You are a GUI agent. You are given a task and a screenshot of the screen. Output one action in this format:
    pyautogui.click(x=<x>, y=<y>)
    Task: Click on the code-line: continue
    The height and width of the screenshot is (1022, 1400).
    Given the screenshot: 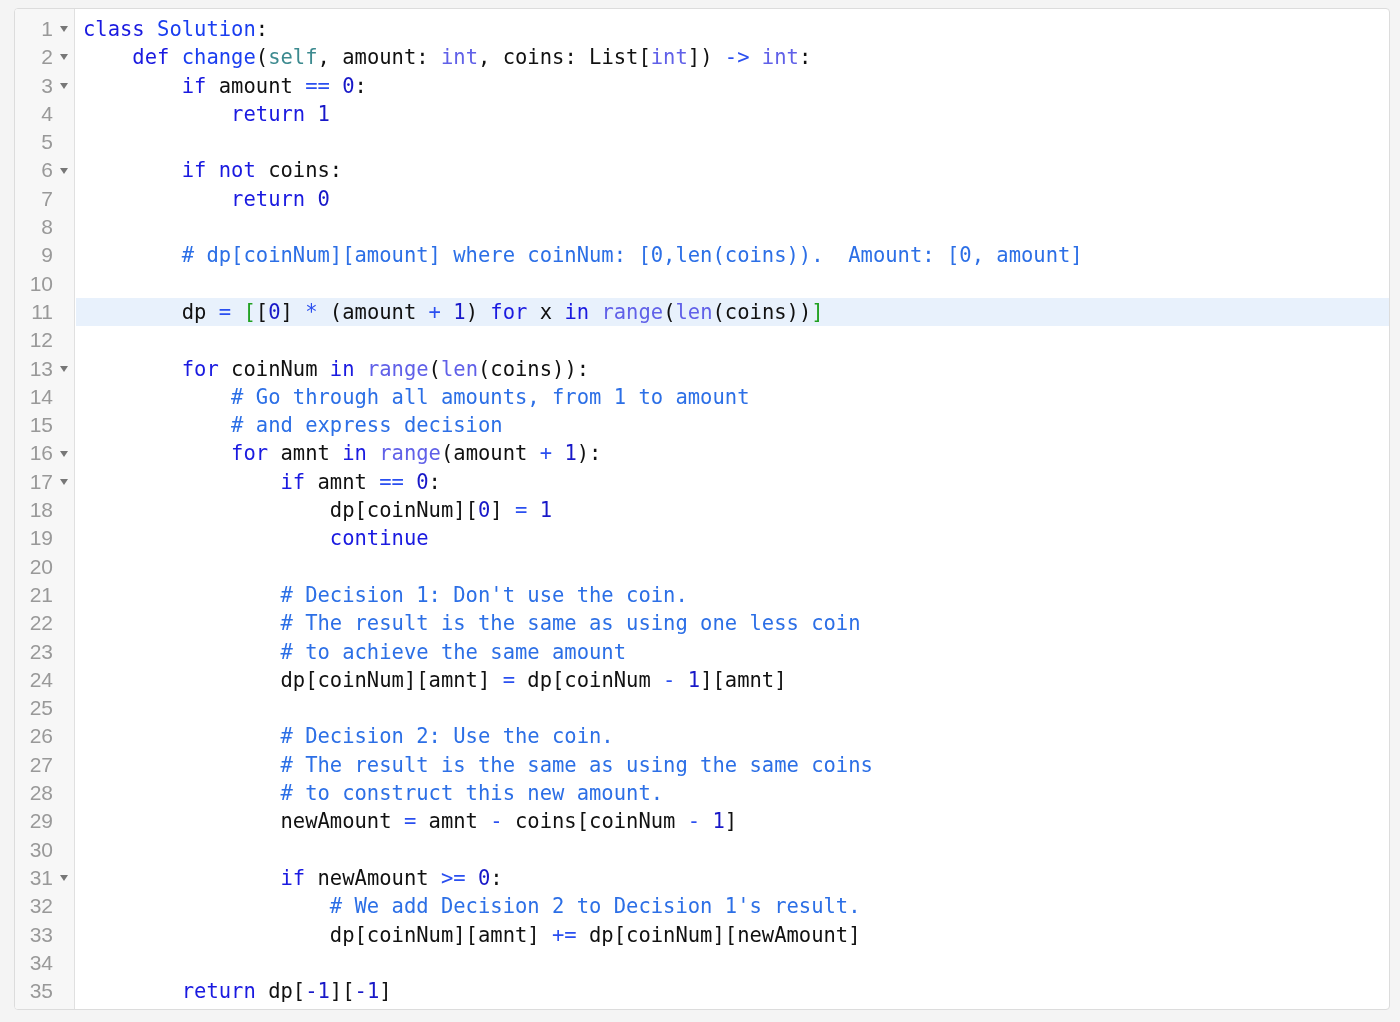 What is the action you would take?
    pyautogui.click(x=379, y=539)
    